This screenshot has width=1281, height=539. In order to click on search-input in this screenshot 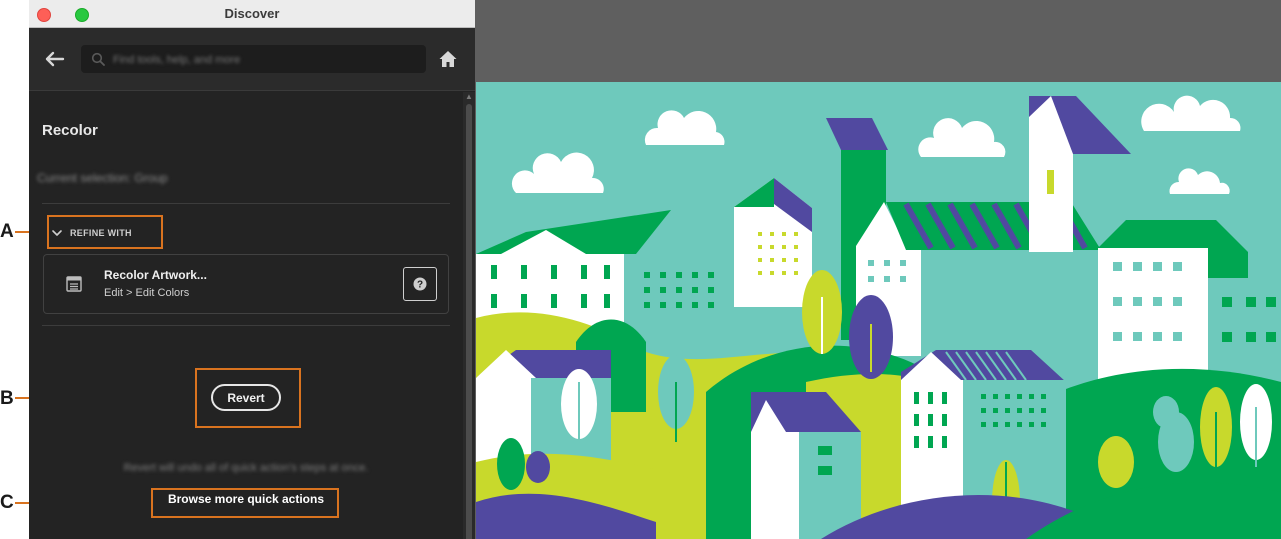, I will do `click(263, 60)`.